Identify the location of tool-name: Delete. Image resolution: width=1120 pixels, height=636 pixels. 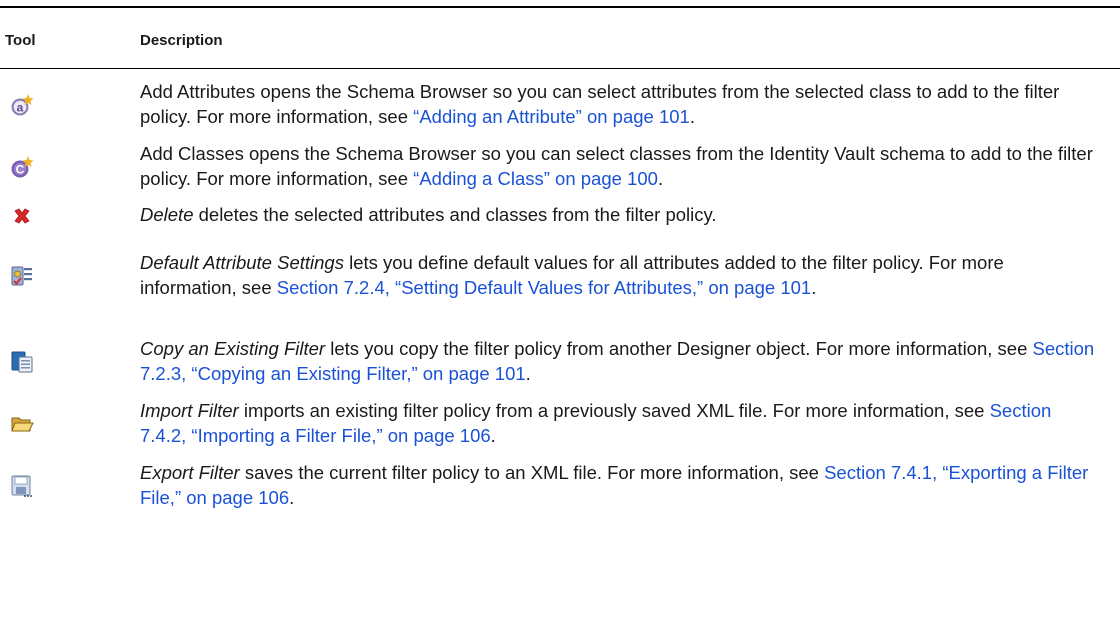
(167, 214).